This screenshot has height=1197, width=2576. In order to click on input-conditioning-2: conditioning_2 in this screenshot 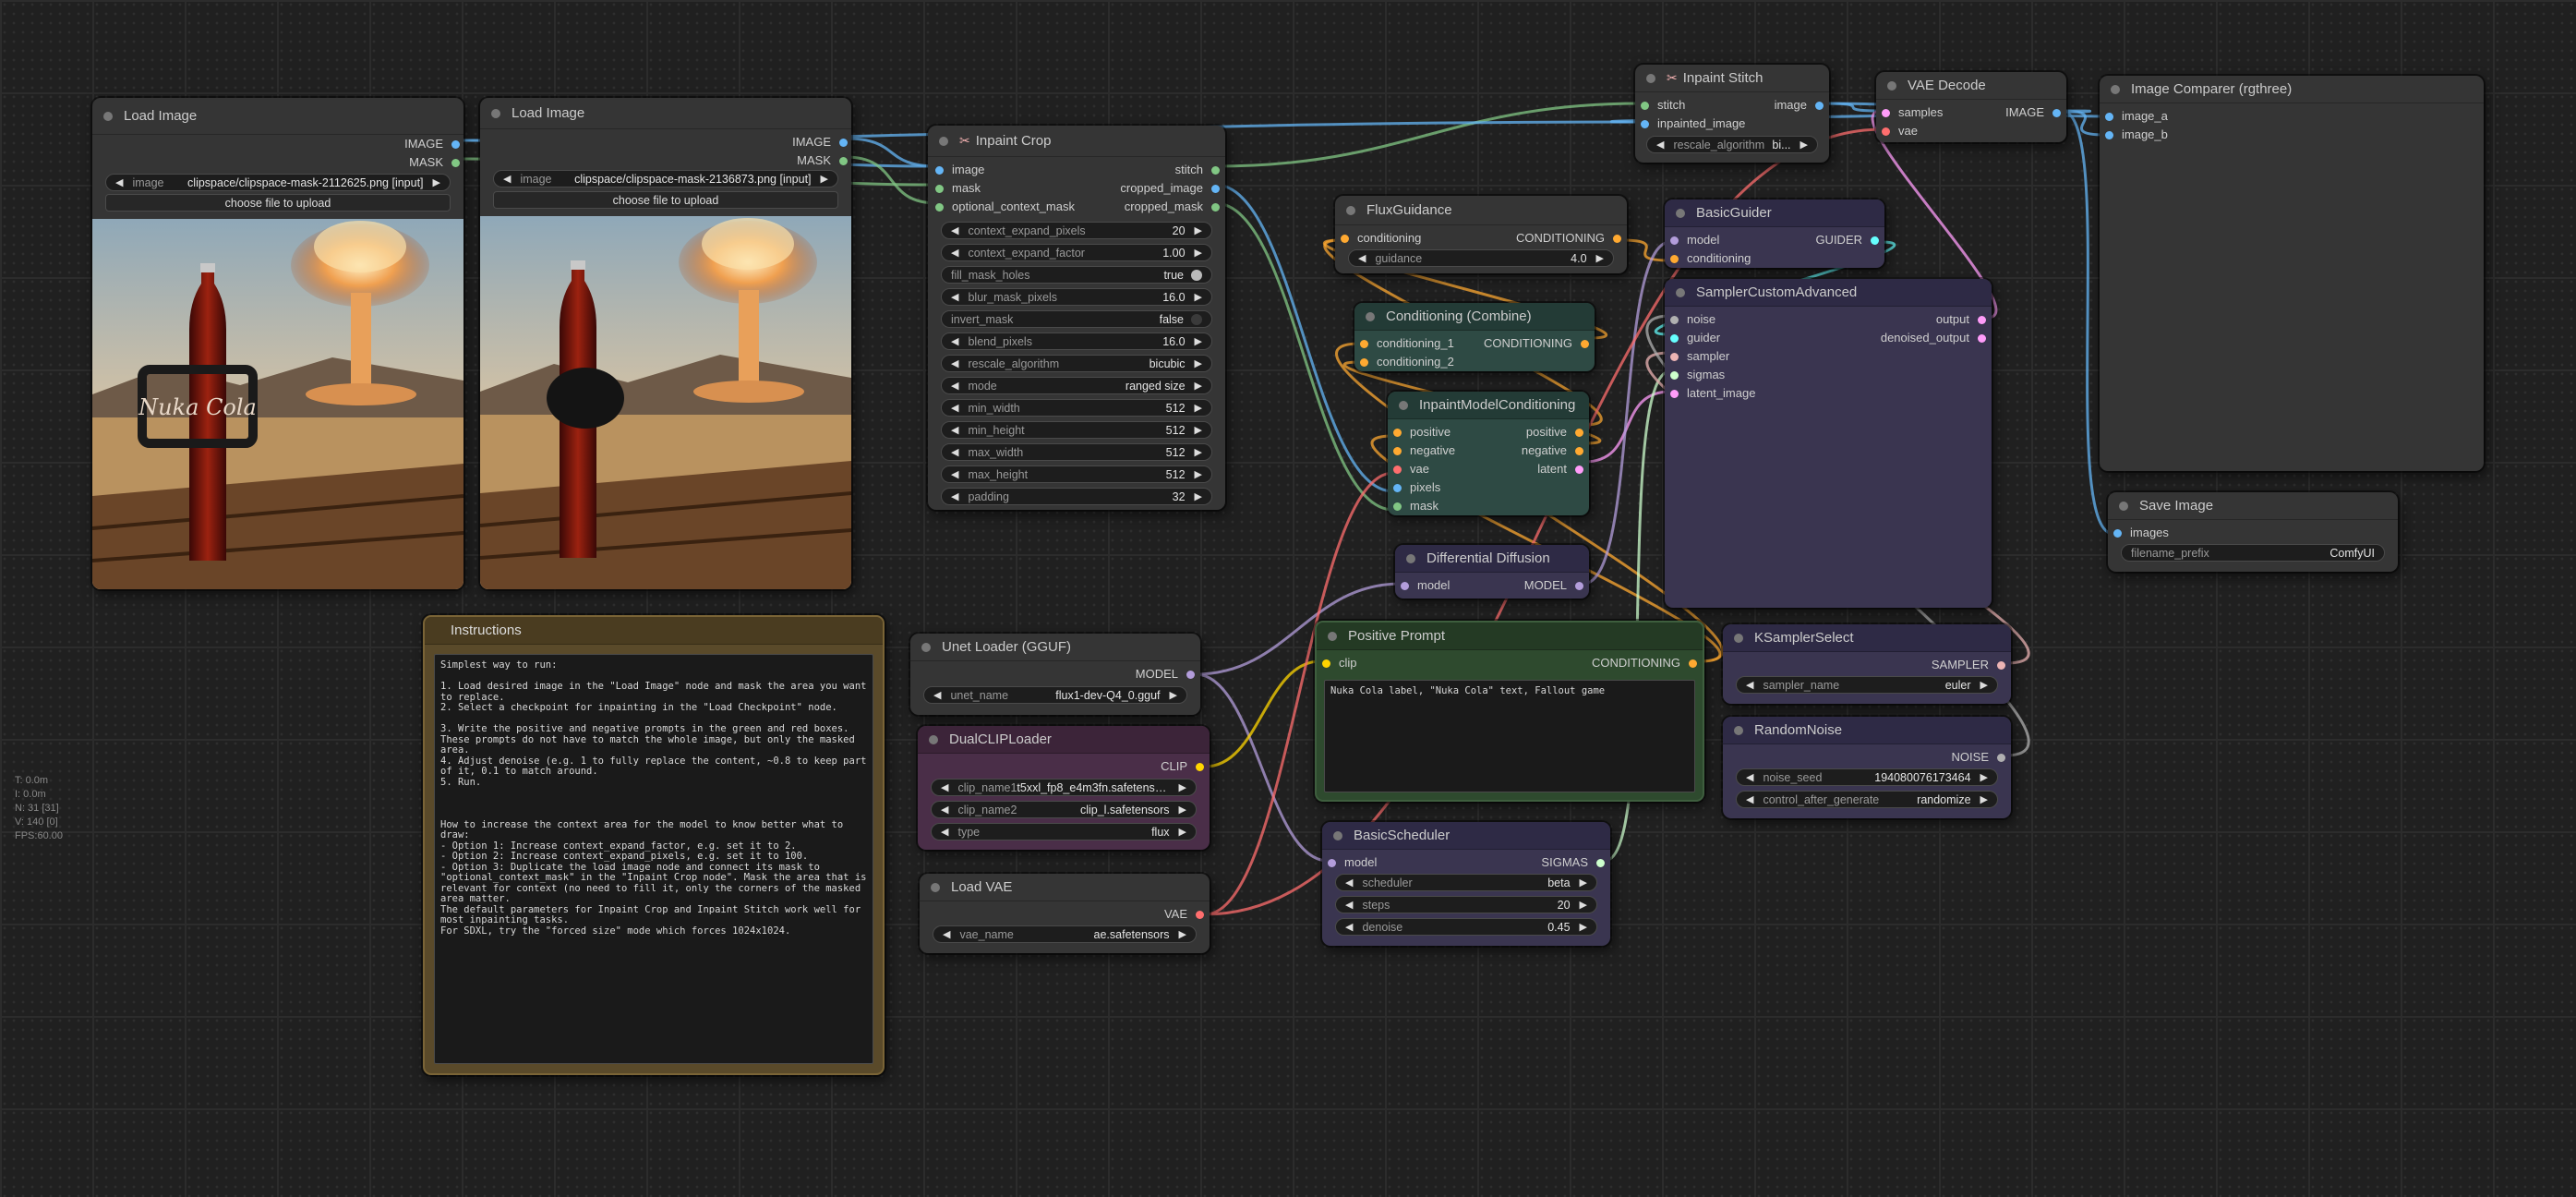, I will do `click(1407, 362)`.